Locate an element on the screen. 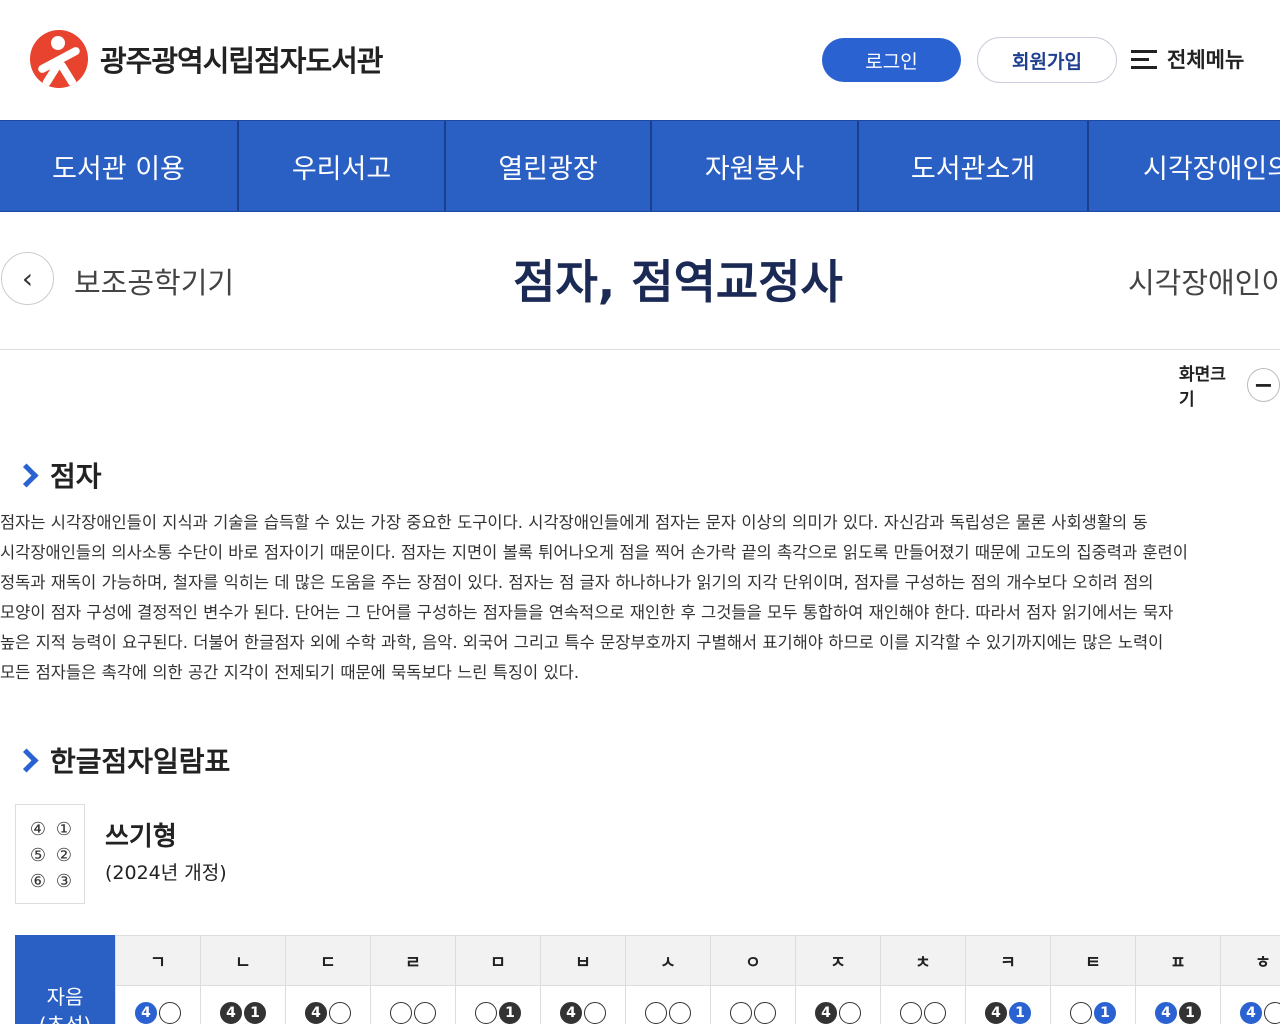  main-nav: 도서관 이용 우리서고 열린광장 자원봉사 도서관소개 시각장애인의 is located at coordinates (640, 166).